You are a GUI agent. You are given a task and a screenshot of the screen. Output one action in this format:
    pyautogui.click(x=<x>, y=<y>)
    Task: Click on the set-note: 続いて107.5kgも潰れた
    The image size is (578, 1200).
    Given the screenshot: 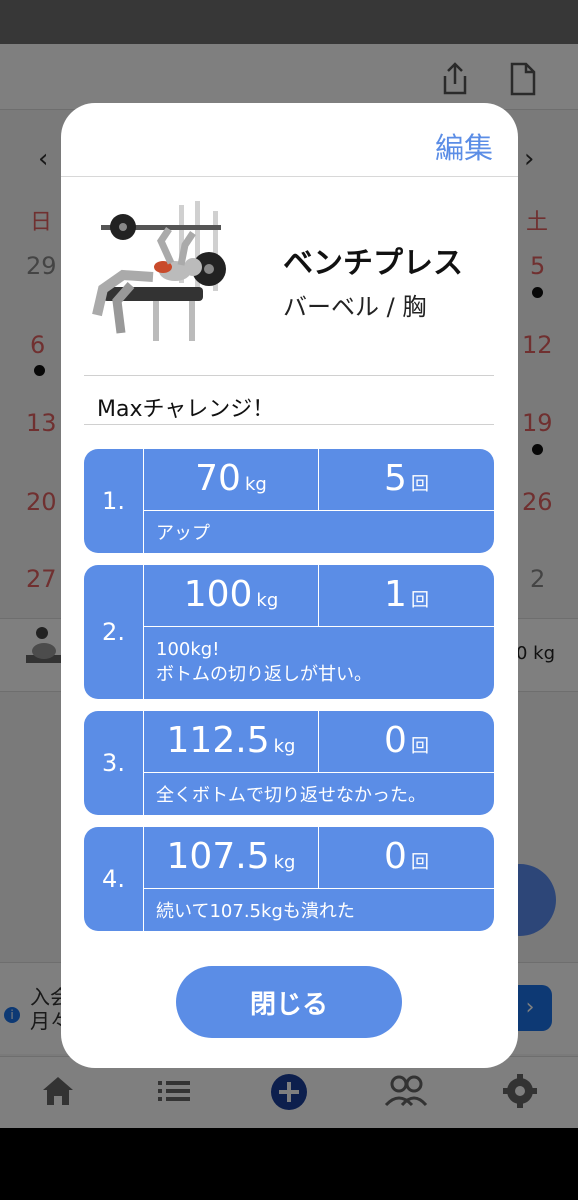 What is the action you would take?
    pyautogui.click(x=255, y=911)
    